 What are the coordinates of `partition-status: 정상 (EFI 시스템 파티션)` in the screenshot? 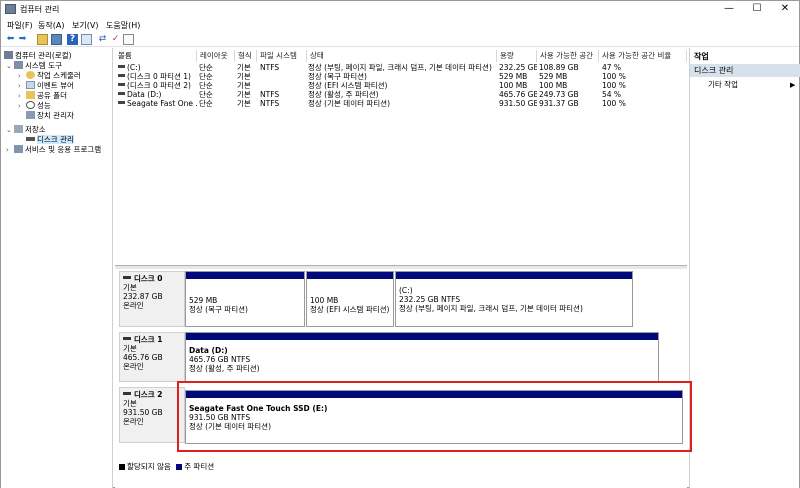 It's located at (350, 309).